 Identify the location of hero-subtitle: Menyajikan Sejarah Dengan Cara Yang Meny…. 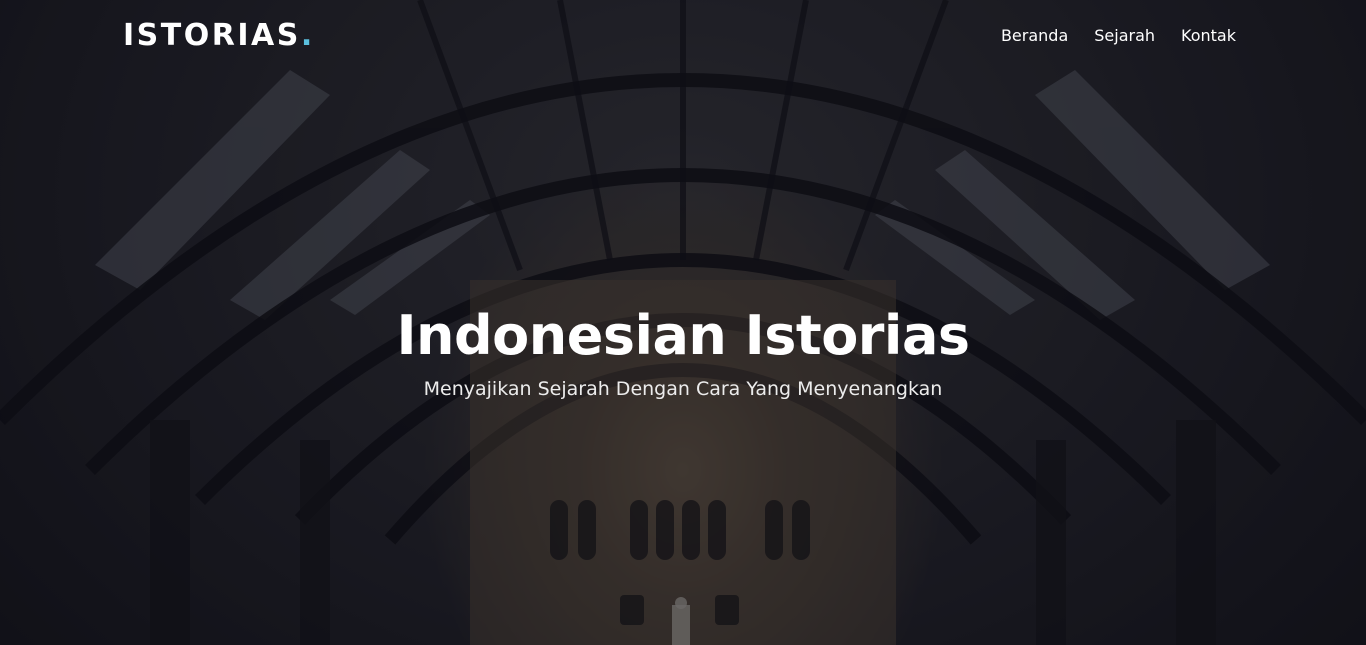
(683, 389).